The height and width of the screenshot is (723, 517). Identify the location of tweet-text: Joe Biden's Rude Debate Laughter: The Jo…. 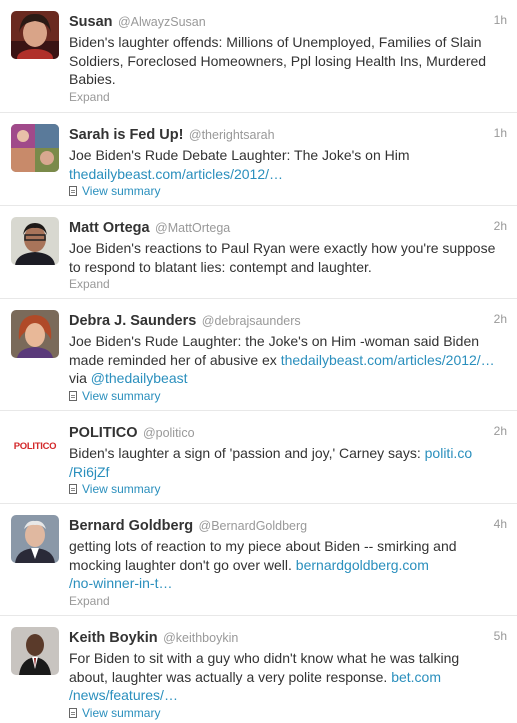
(288, 164).